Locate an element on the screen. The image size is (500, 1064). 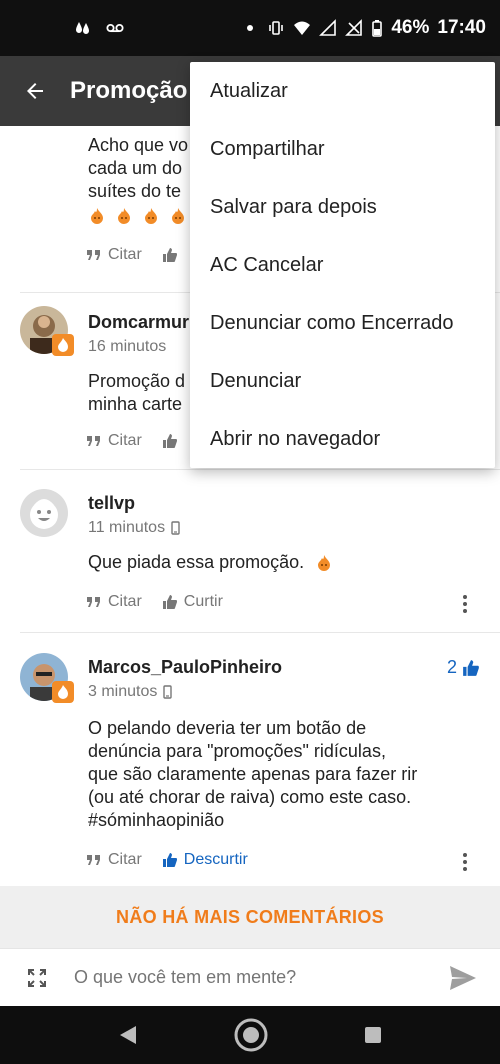
menu-item-save-later: Salvar para depois is located at coordinates (342, 207).